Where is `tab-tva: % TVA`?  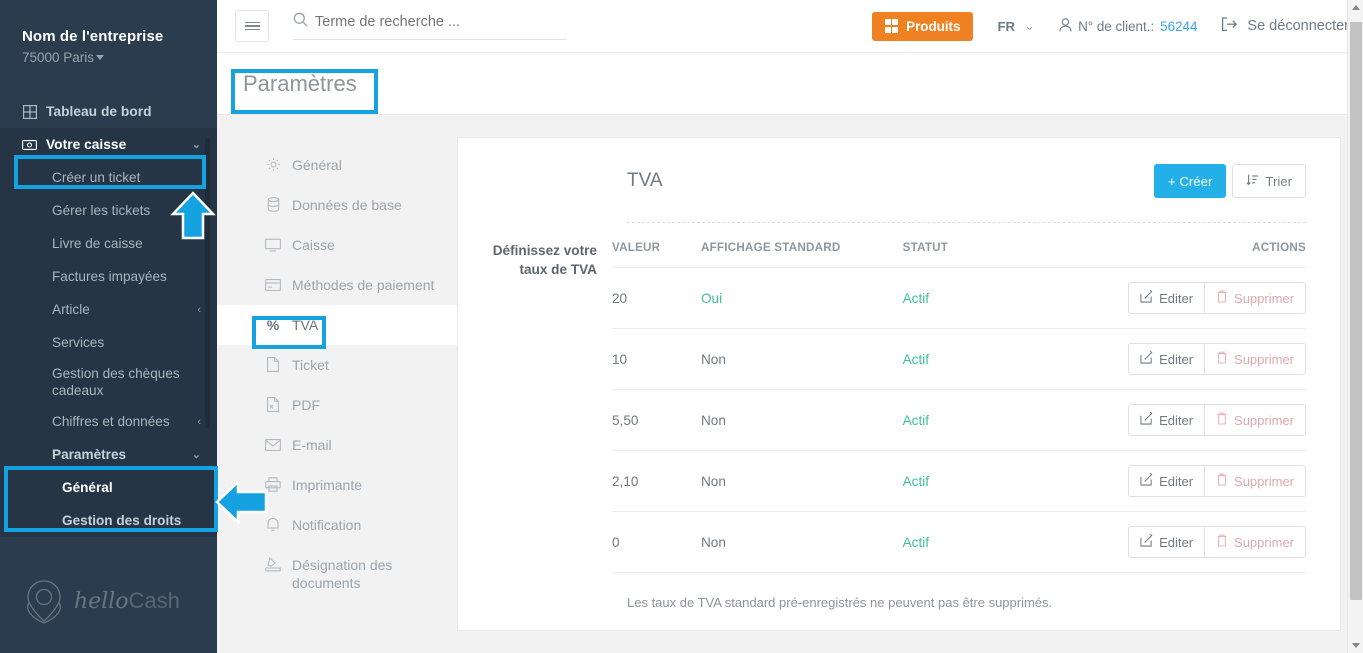 tab-tva: % TVA is located at coordinates (337, 325).